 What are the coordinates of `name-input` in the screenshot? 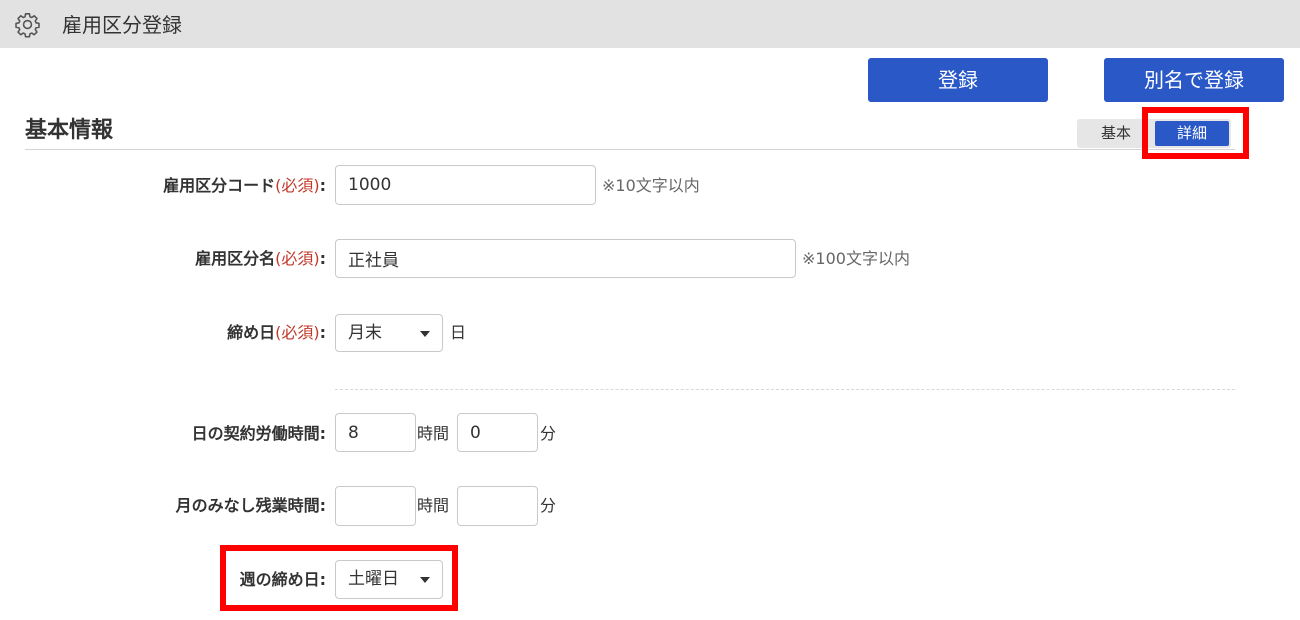 It's located at (565, 258).